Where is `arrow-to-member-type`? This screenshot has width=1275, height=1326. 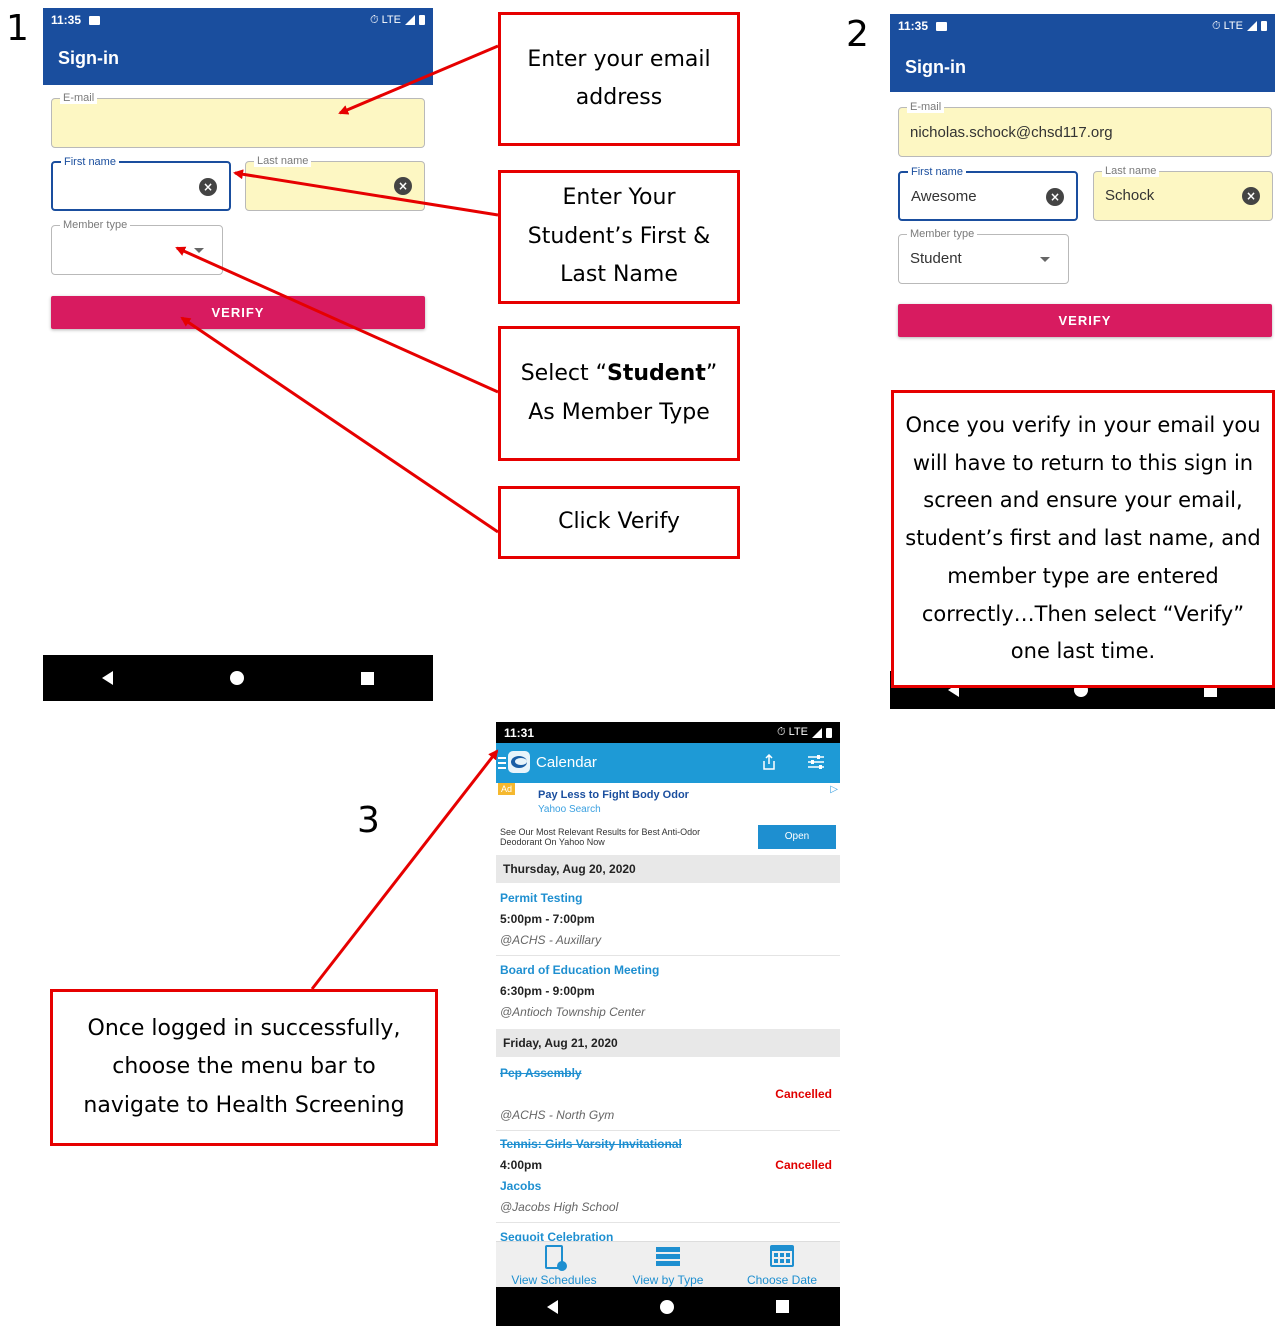 arrow-to-member-type is located at coordinates (337, 320).